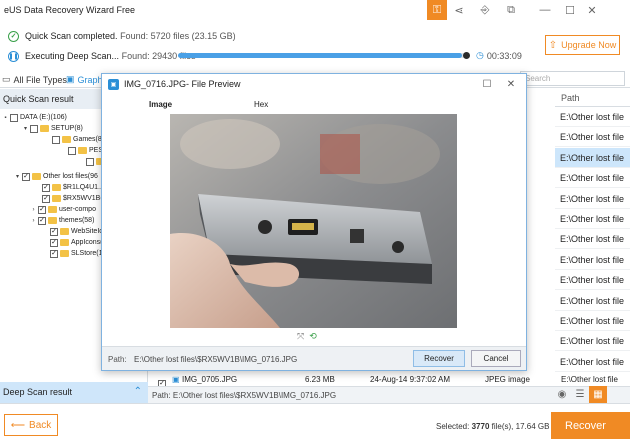  I want to click on check-circle-icon: ✓, so click(13, 36).